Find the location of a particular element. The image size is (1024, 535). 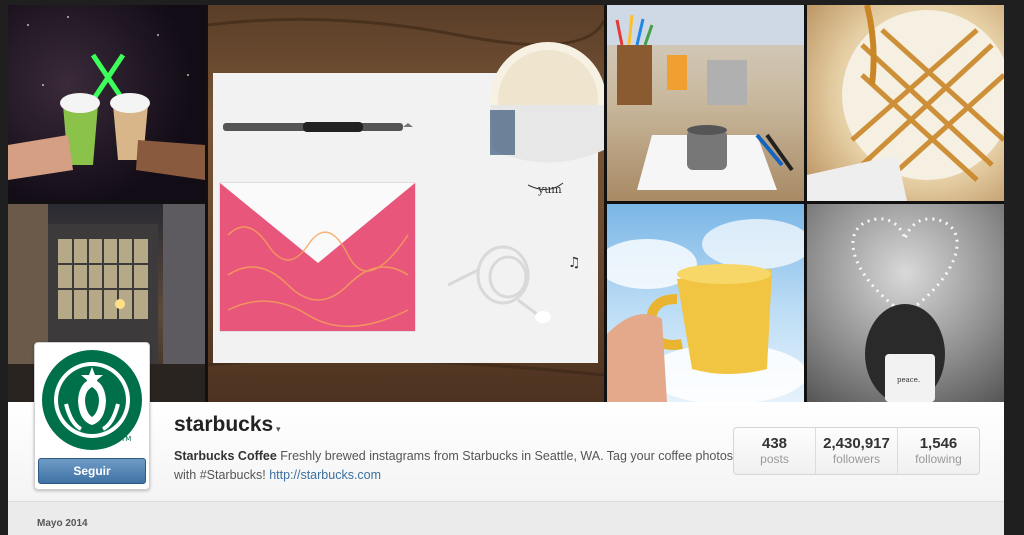

stat-value: 438 is located at coordinates (774, 443).